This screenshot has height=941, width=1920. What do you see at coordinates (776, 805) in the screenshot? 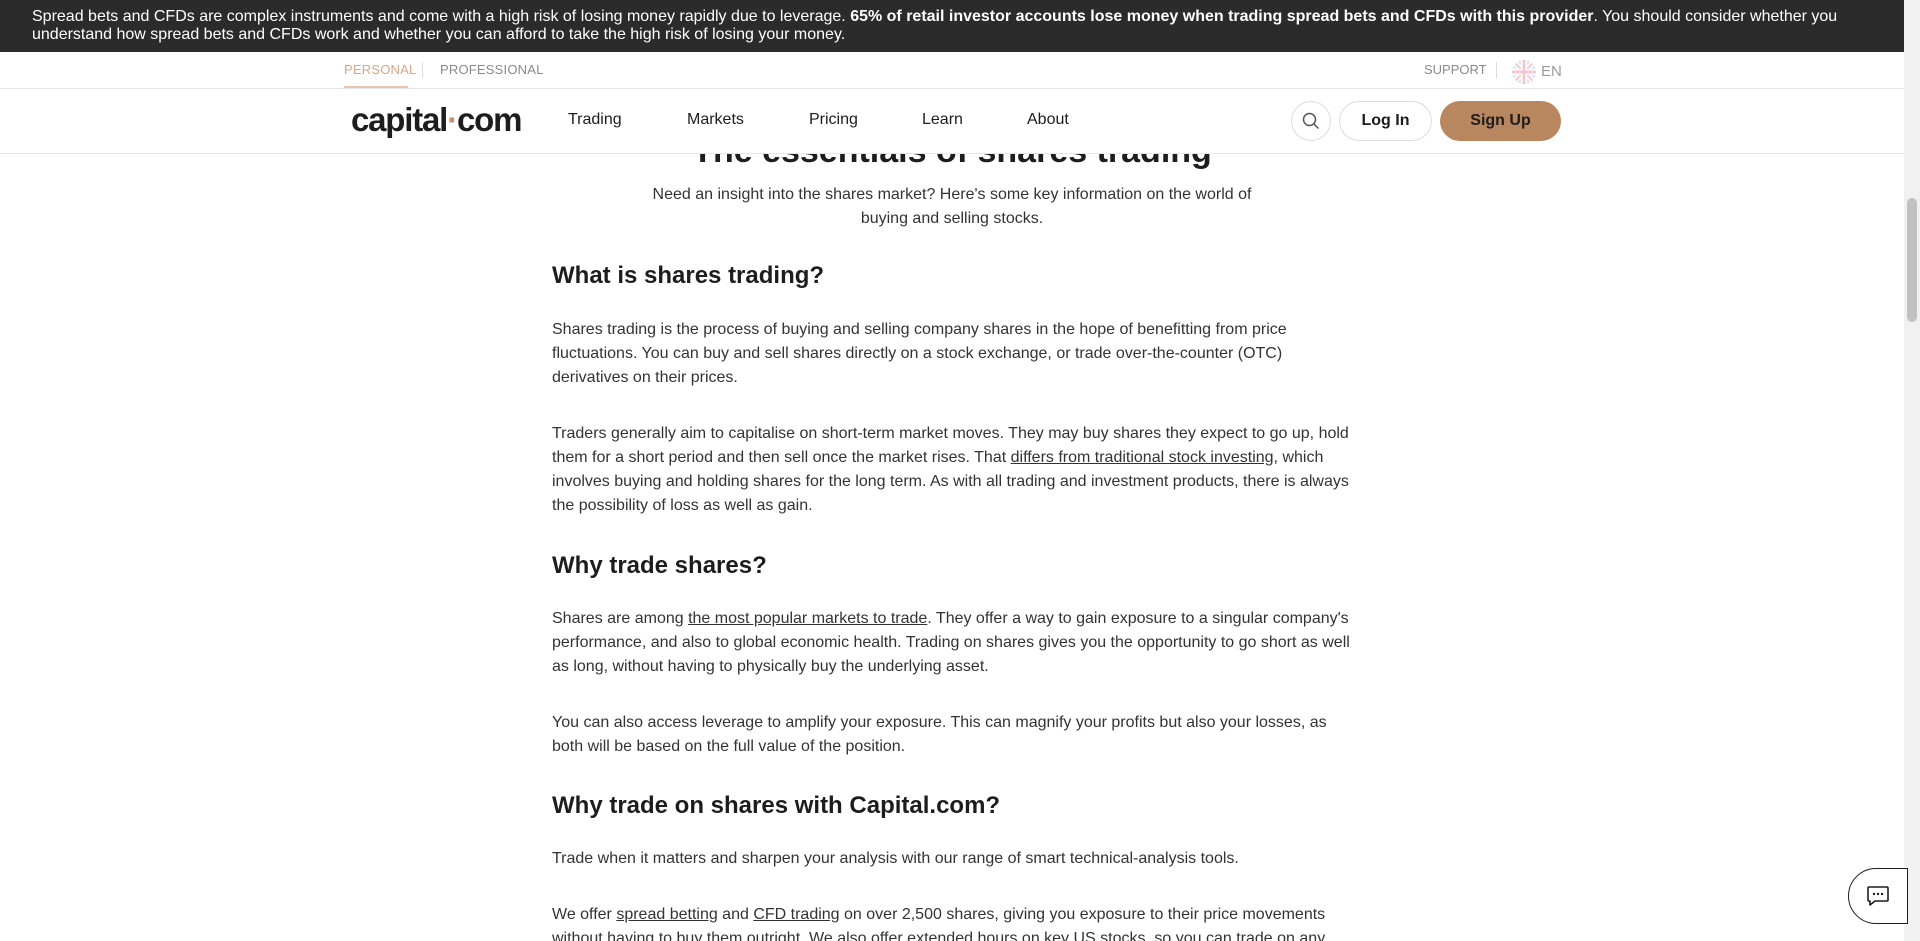
I see `section-heading-why-capital: Why trade on shares with Capital.com?` at bounding box center [776, 805].